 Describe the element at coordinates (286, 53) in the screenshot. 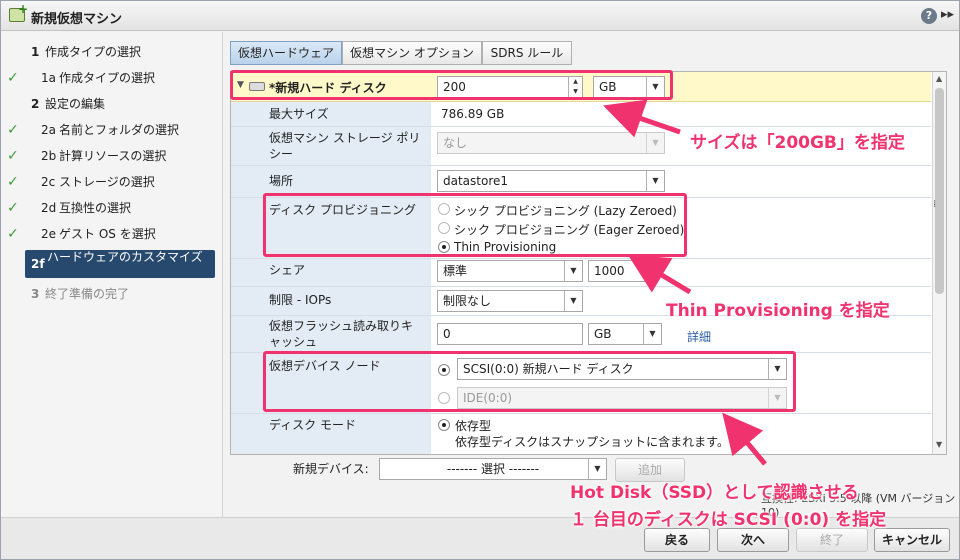

I see `tab-virtual-hardware: 仮想ハードウェア` at that location.